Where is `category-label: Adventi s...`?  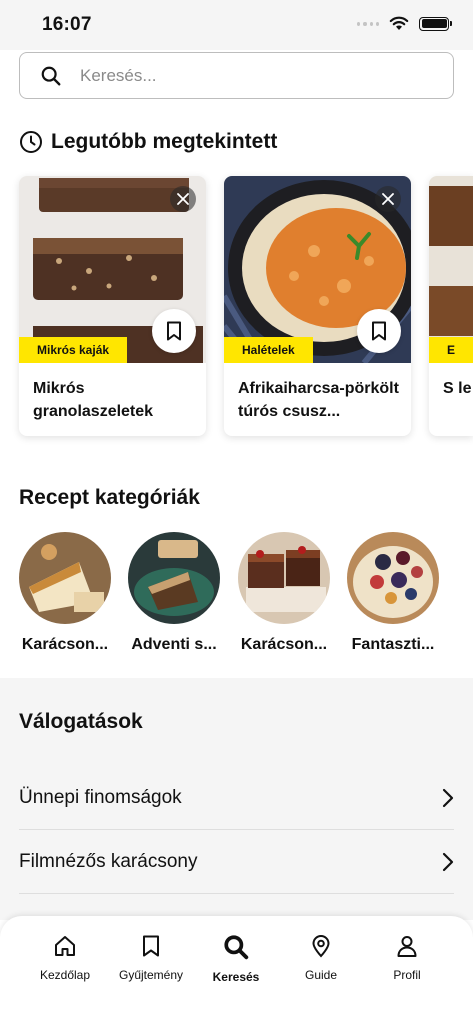
category-label: Adventi s... is located at coordinates (174, 644).